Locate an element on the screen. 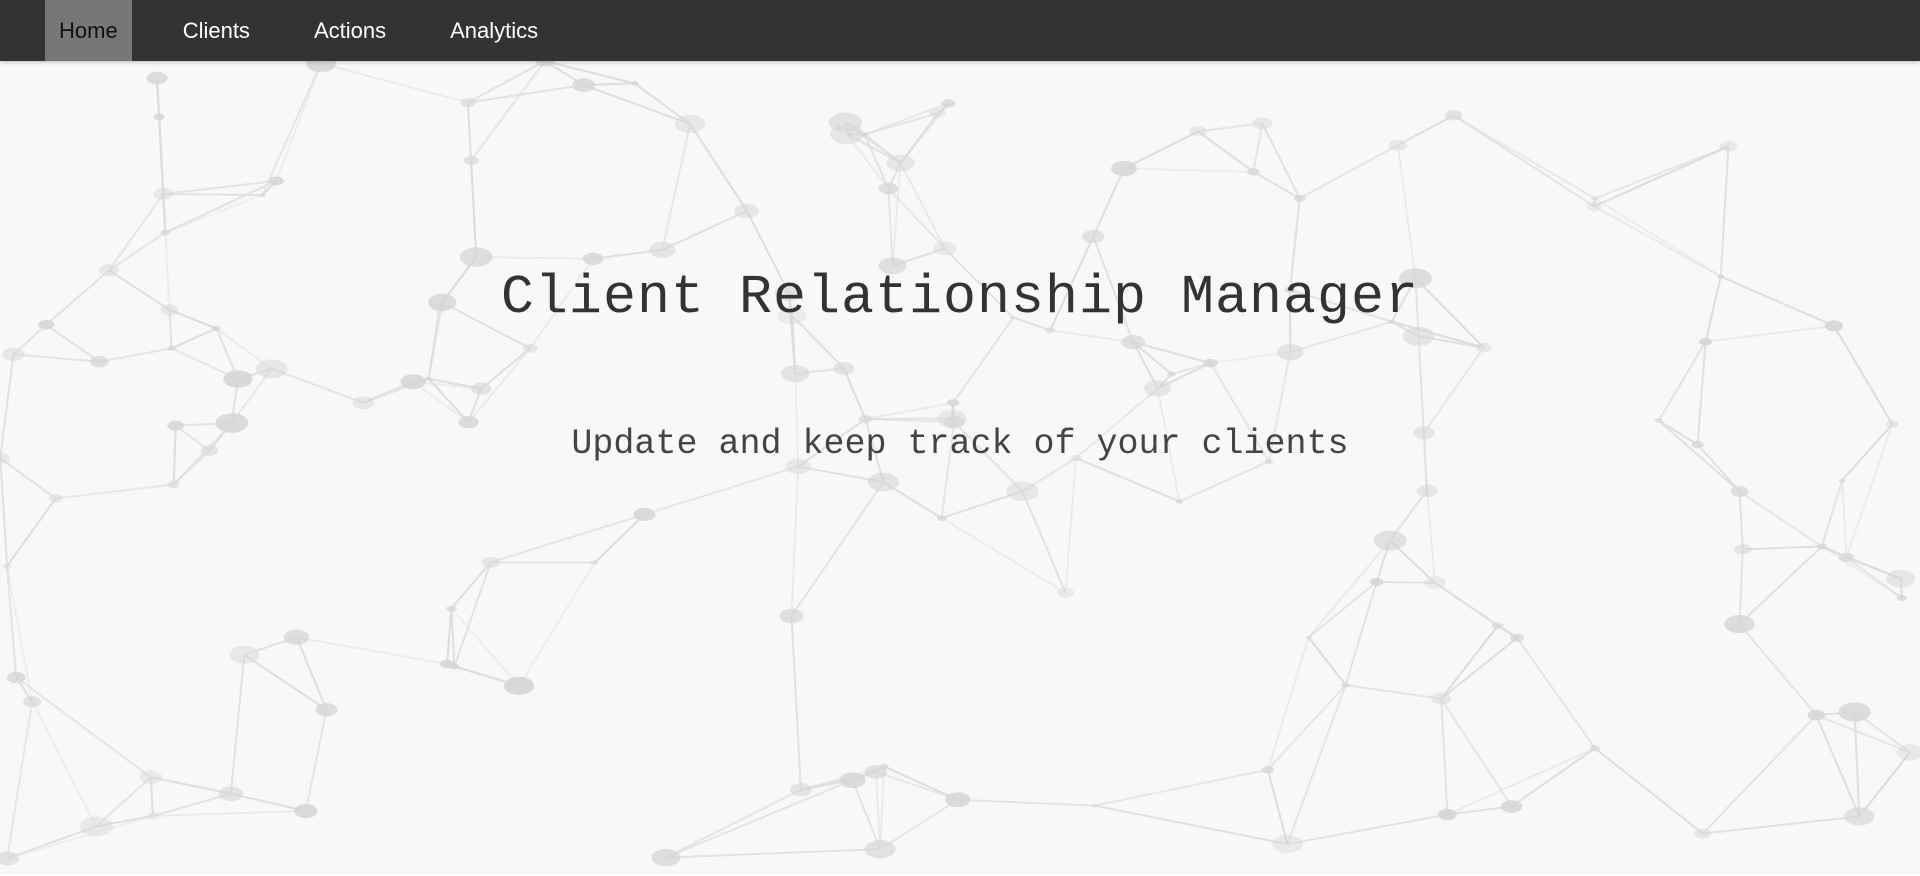 This screenshot has height=876, width=1920. nav-menu: Home Clients Actions Analytics is located at coordinates (316, 30).